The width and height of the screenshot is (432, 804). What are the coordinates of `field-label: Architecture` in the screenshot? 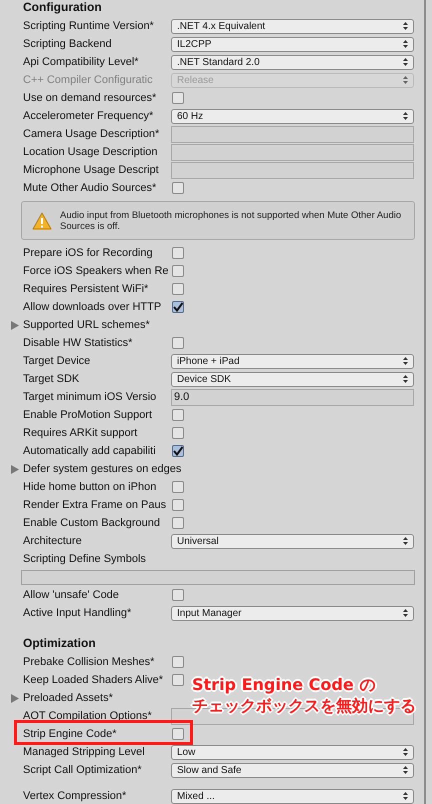 It's located at (53, 541).